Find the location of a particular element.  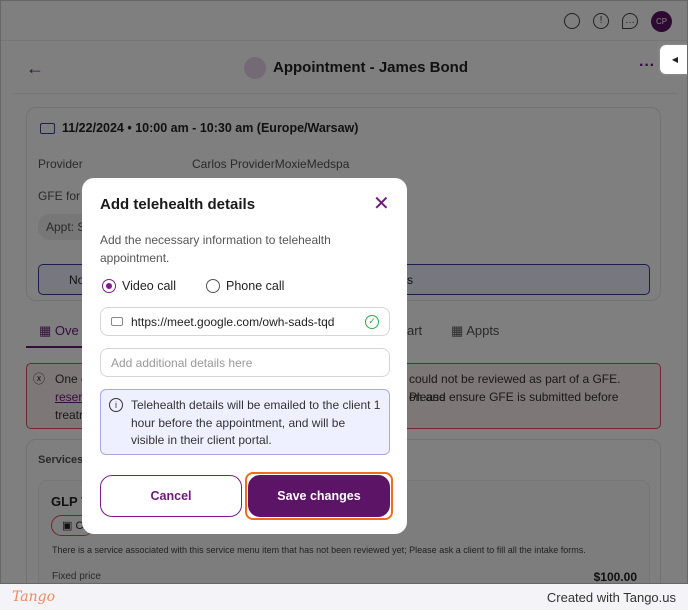

radio-selected-icon is located at coordinates (109, 286).